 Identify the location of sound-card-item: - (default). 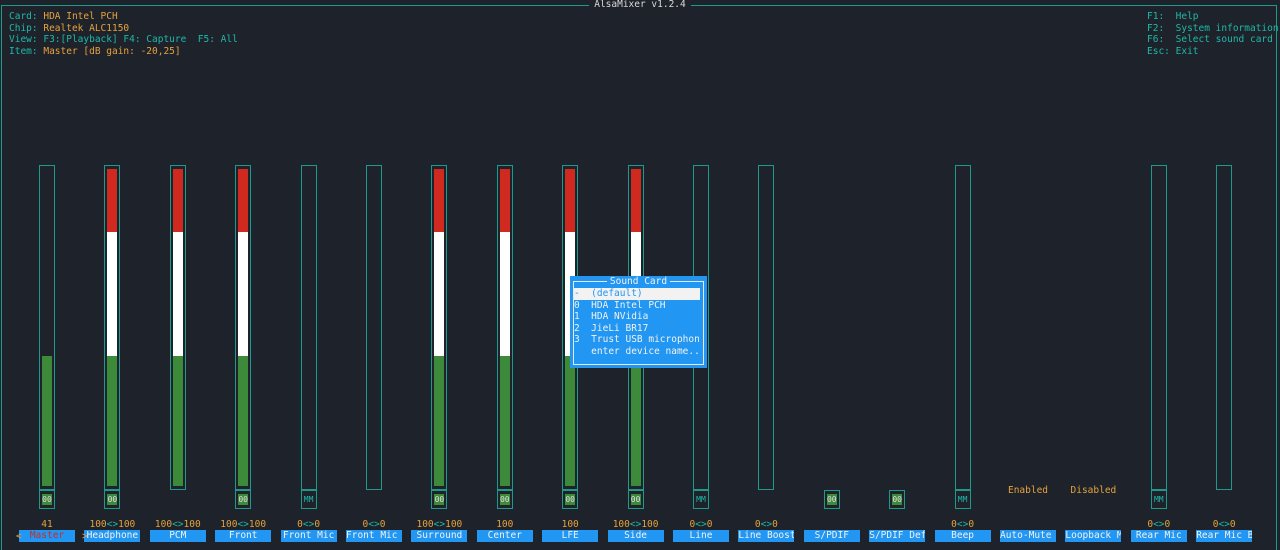
(637, 294).